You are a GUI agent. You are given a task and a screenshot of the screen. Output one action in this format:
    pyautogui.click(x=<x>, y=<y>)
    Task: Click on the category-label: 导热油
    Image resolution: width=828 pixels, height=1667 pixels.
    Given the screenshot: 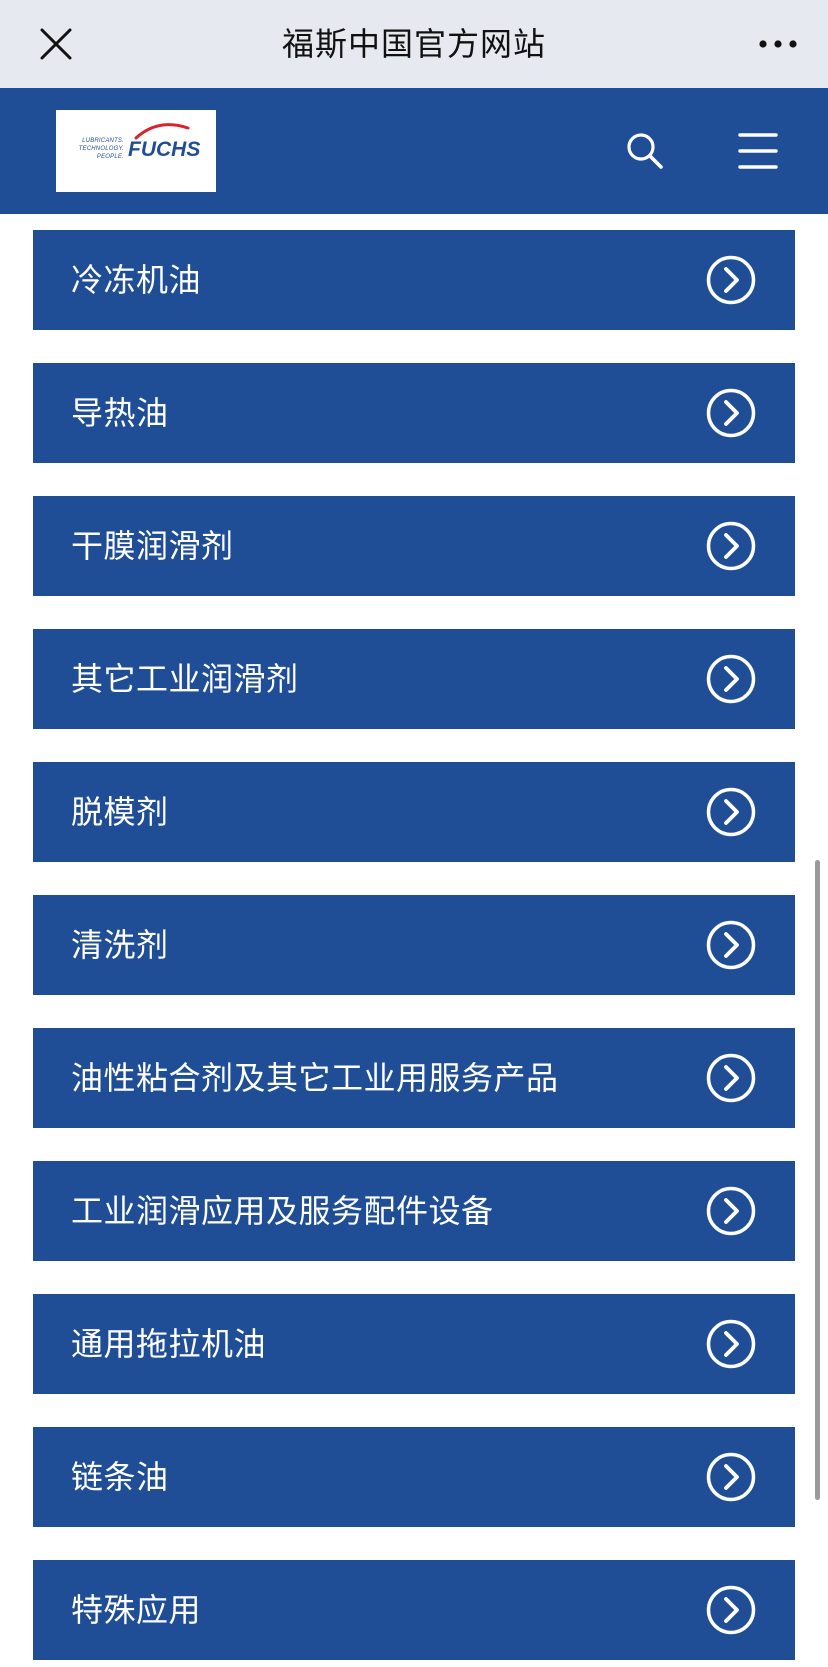 What is the action you would take?
    pyautogui.click(x=120, y=413)
    